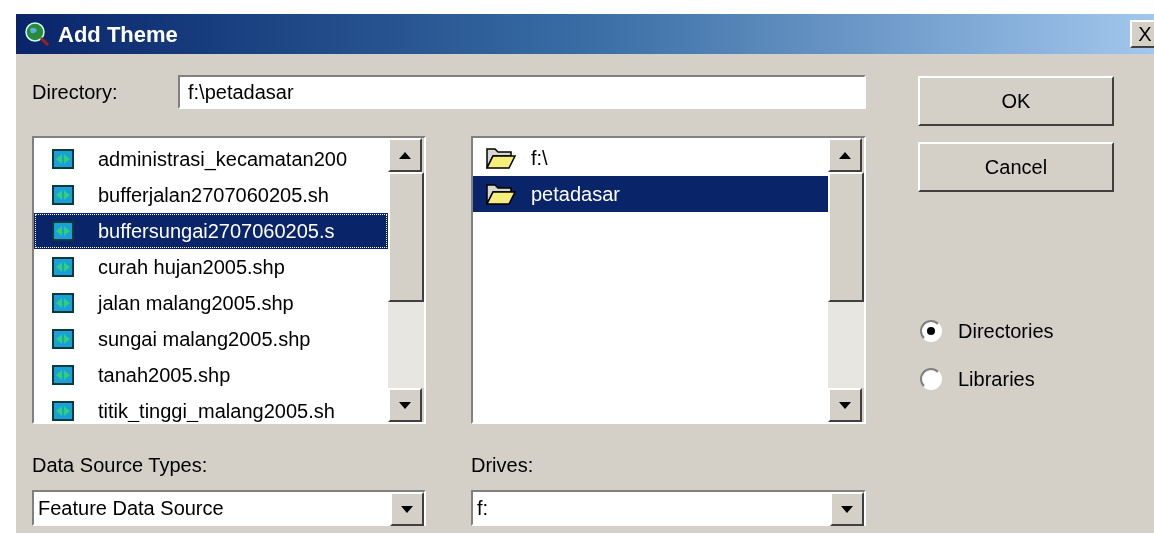 The height and width of the screenshot is (535, 1154). What do you see at coordinates (1016, 167) in the screenshot?
I see `dialog-button: Cancel` at bounding box center [1016, 167].